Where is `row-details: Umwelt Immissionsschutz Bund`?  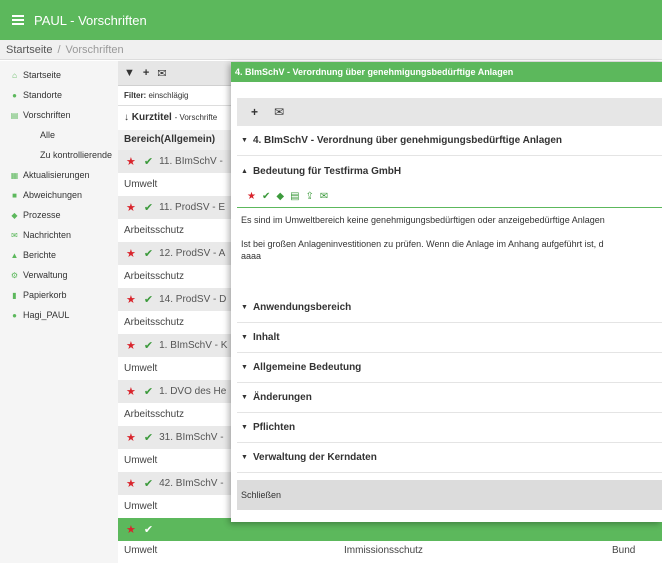
row-details: Umwelt Immissionsschutz Bund is located at coordinates (380, 550).